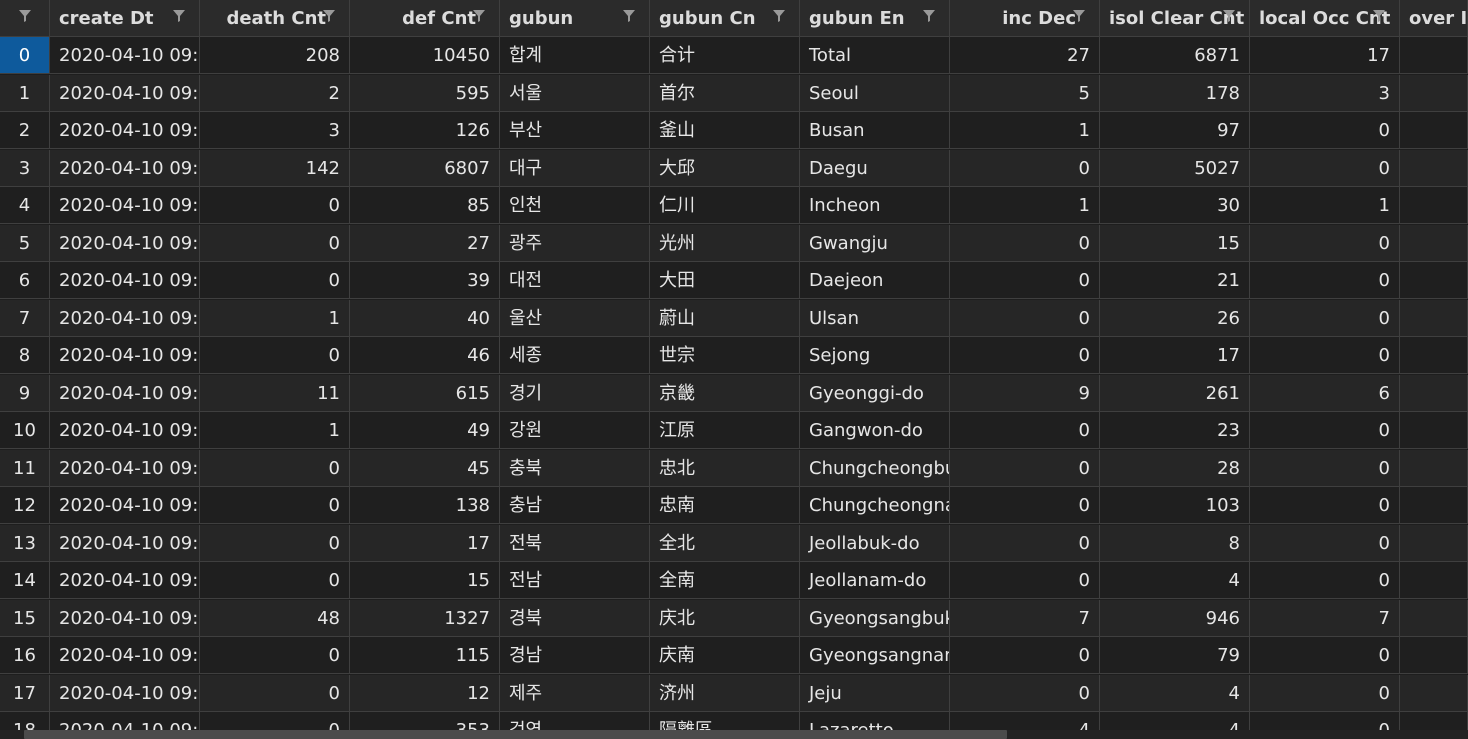 The height and width of the screenshot is (739, 1468). Describe the element at coordinates (875, 55) in the screenshot. I see `table-cell: Total` at that location.